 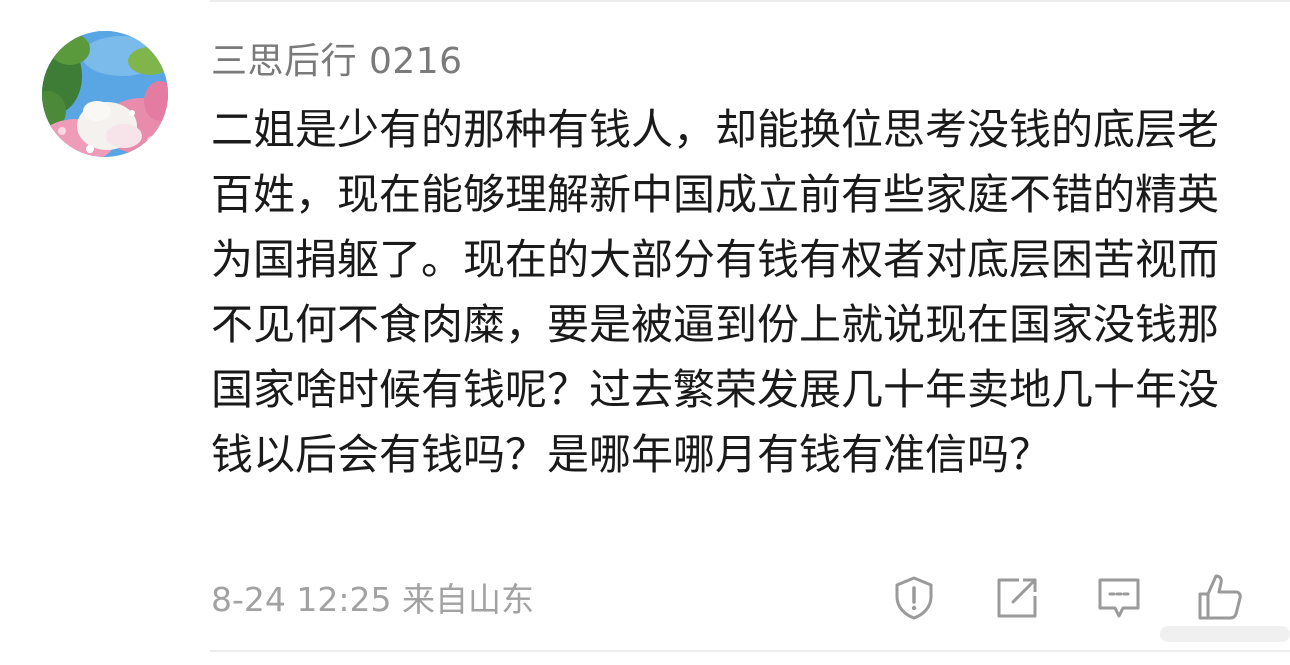 I want to click on reply-button, so click(x=1119, y=598).